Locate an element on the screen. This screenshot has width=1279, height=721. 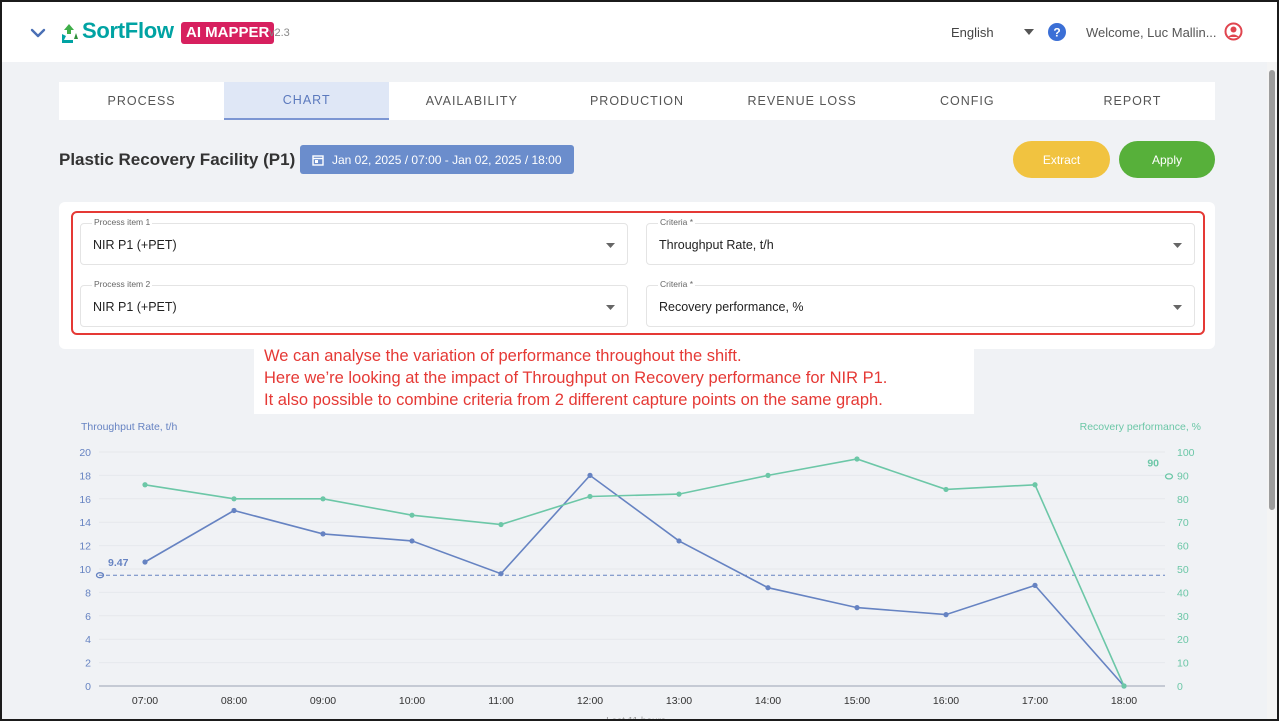
left-tick-label: 4 is located at coordinates (88, 640).